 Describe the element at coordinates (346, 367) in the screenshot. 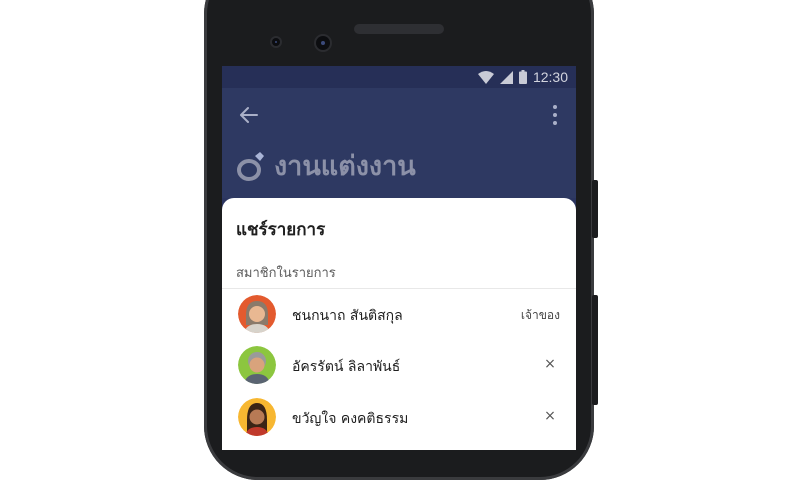

I see `member-name: อัครรัตน์ ลิลาพันธ์` at that location.